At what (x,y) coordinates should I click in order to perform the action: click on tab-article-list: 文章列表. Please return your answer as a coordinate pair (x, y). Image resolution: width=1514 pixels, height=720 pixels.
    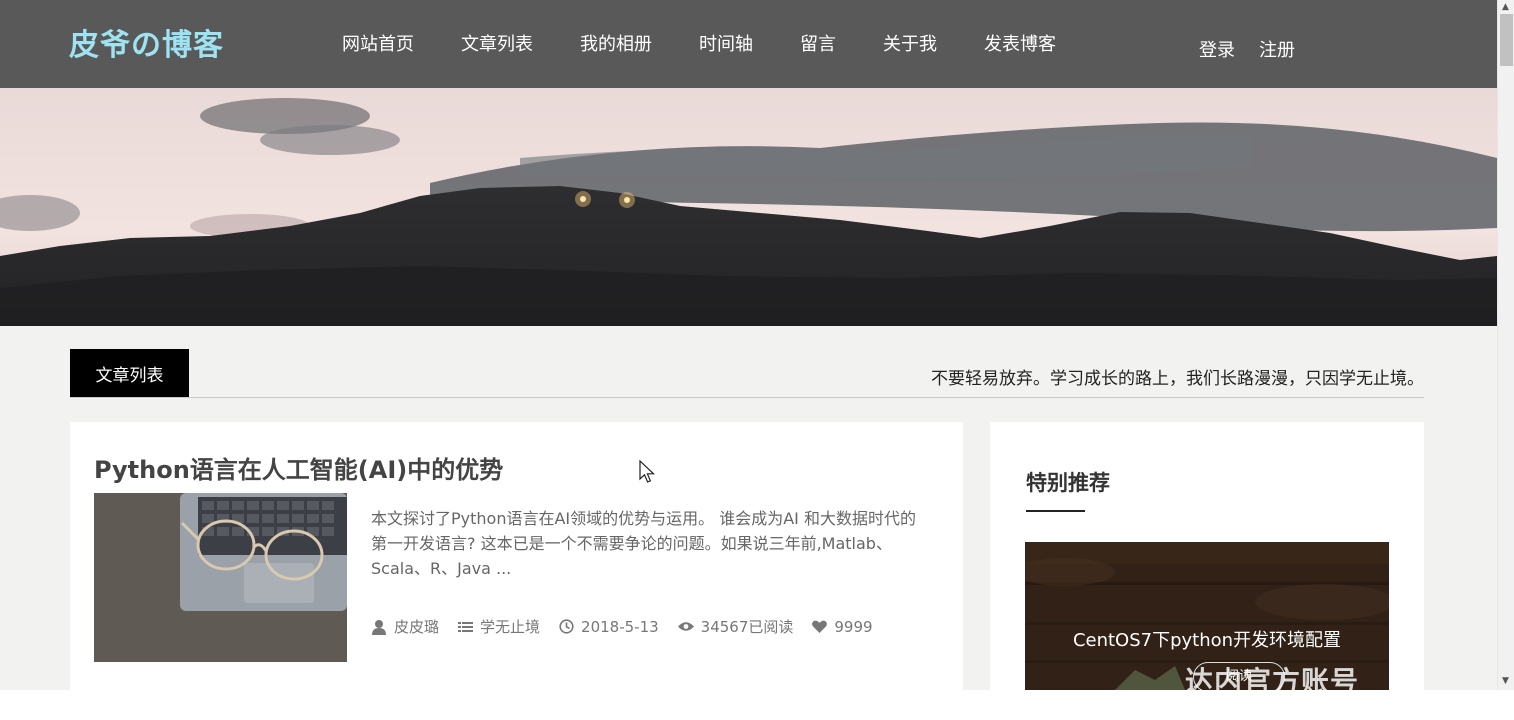
    Looking at the image, I should click on (129, 373).